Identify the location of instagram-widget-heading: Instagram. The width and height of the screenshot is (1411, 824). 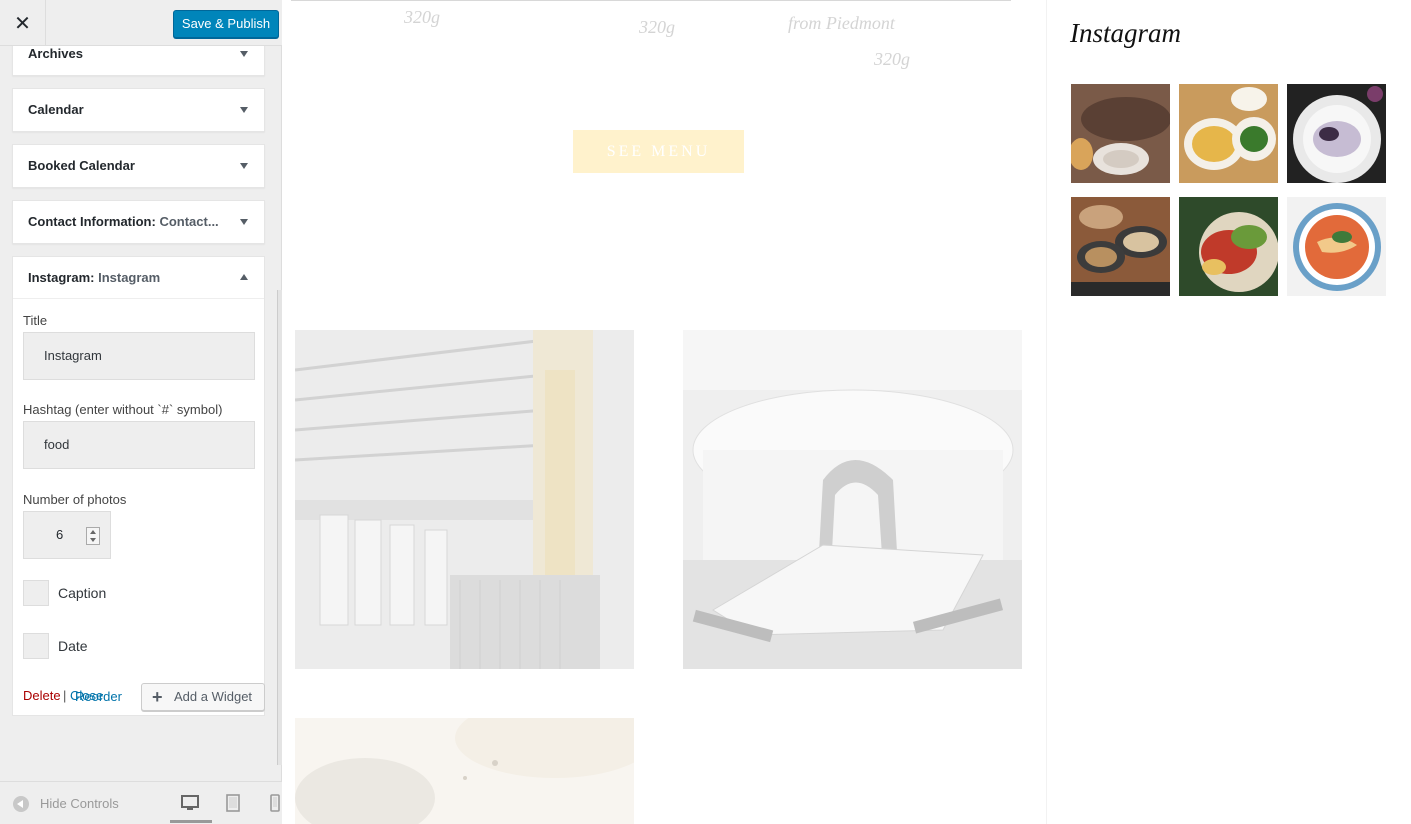
(1126, 33).